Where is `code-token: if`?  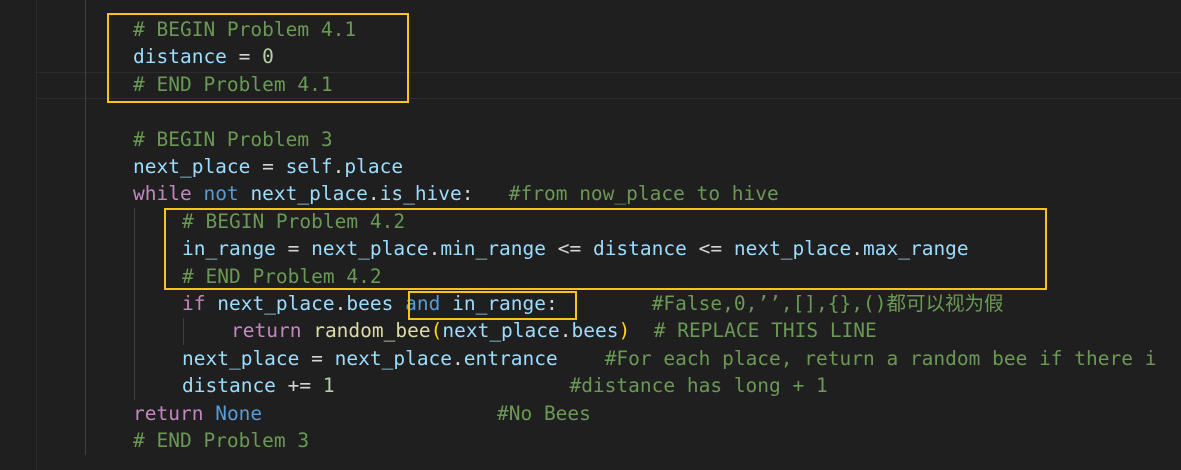 code-token: if is located at coordinates (194, 303).